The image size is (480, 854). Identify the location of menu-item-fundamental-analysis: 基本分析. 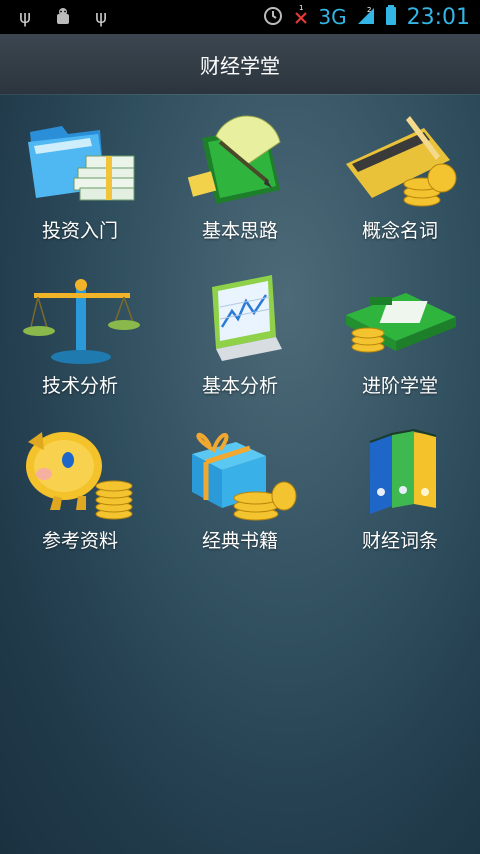
(240, 326).